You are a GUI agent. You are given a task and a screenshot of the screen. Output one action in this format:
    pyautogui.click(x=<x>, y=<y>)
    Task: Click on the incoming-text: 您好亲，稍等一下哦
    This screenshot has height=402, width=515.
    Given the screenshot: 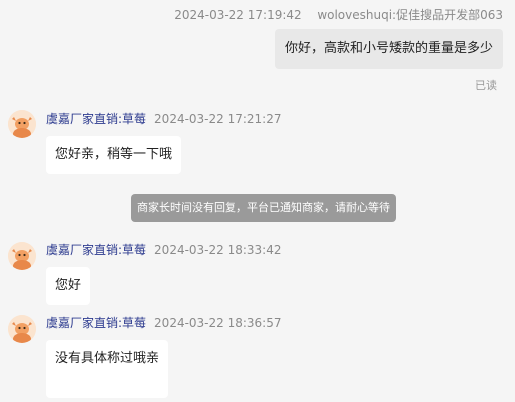 What is the action you would take?
    pyautogui.click(x=114, y=154)
    